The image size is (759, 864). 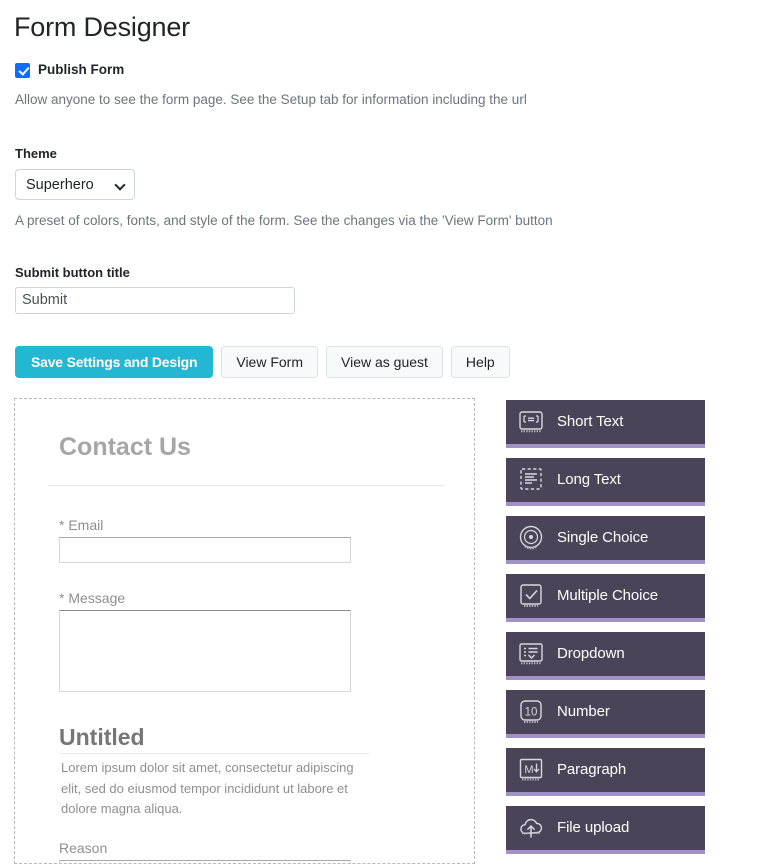 I want to click on view-form-button: View Form, so click(x=270, y=362).